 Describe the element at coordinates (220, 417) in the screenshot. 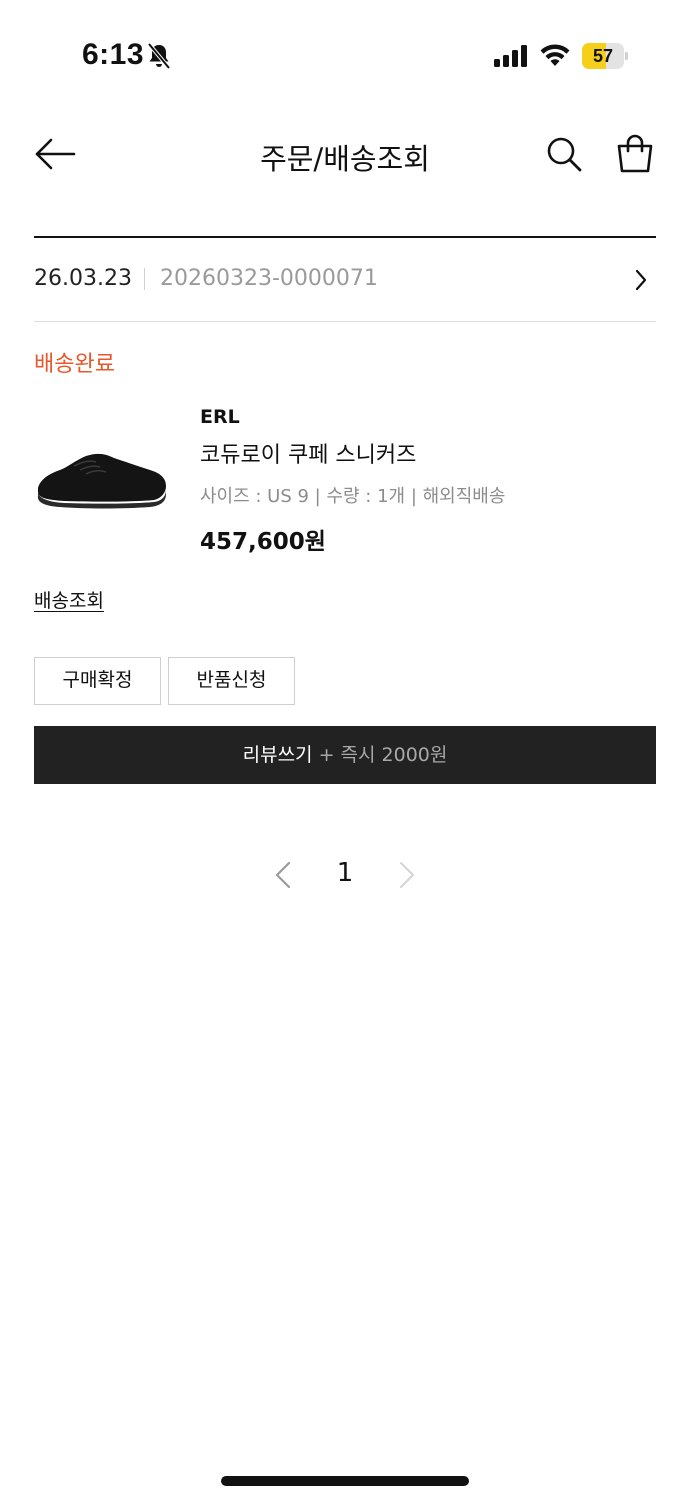

I see `product-brand: ERL` at that location.